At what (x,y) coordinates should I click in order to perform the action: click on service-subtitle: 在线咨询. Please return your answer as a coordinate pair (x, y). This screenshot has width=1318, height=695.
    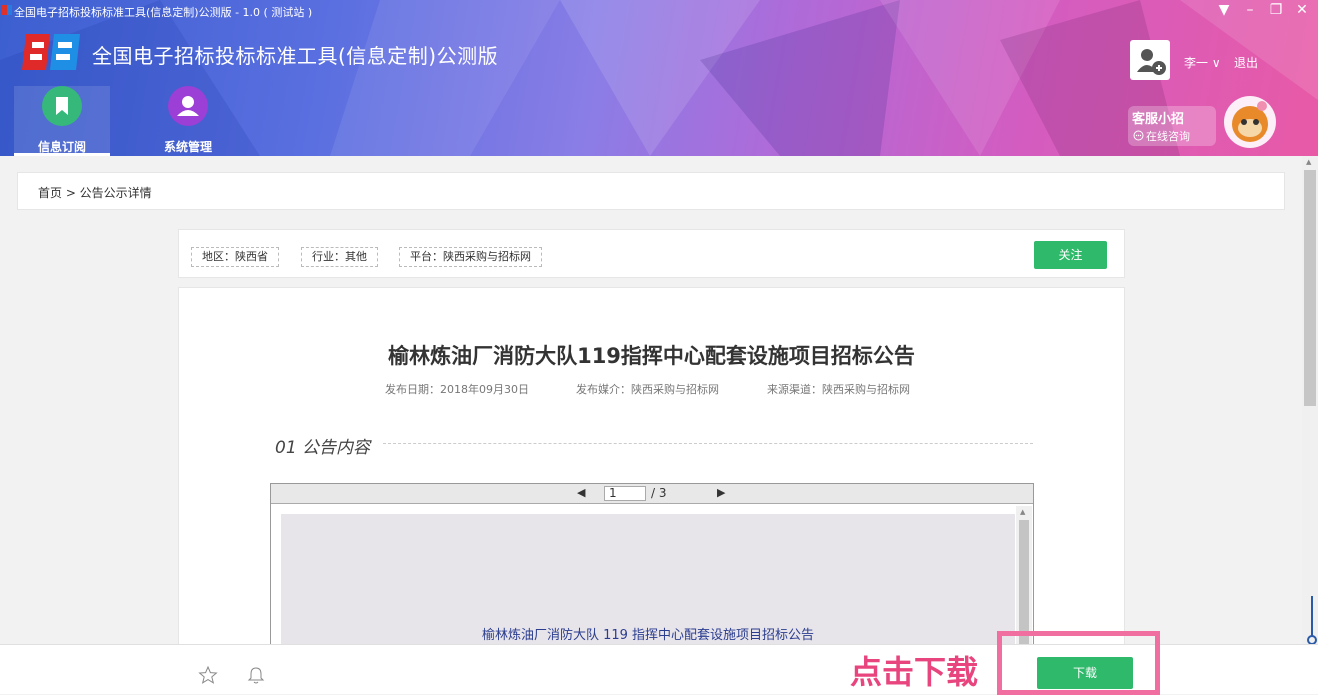
    Looking at the image, I should click on (1168, 136).